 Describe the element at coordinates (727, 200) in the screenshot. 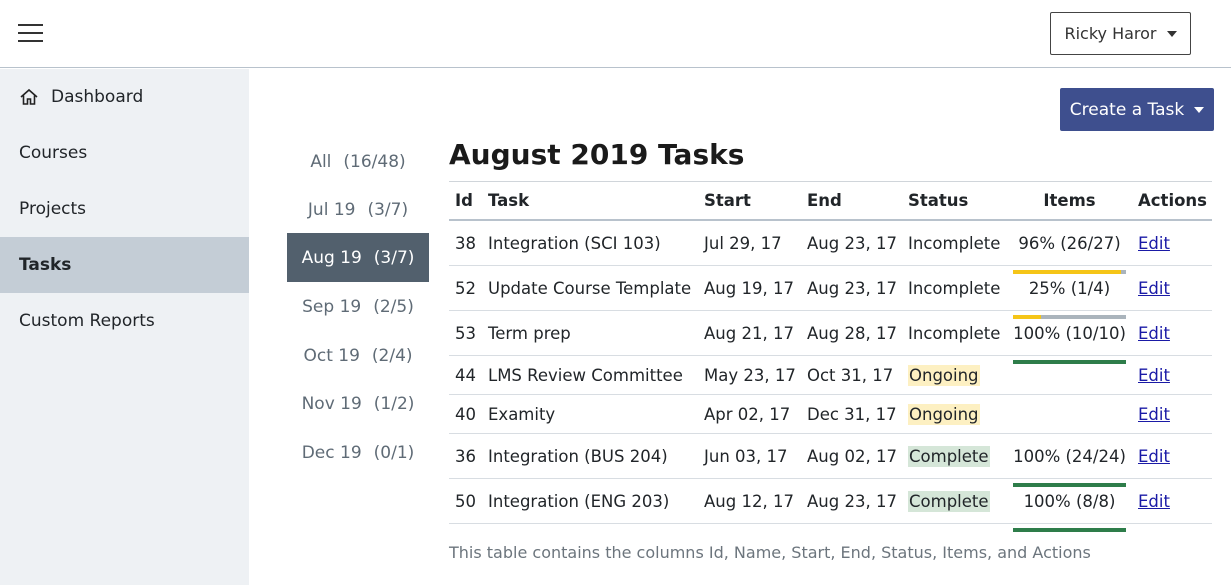

I see `column-header-start: Start` at that location.